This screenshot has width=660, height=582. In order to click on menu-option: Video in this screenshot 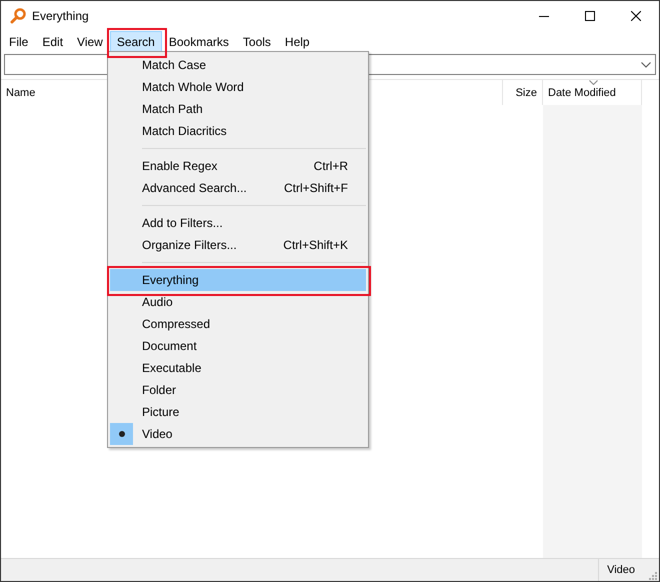, I will do `click(238, 434)`.